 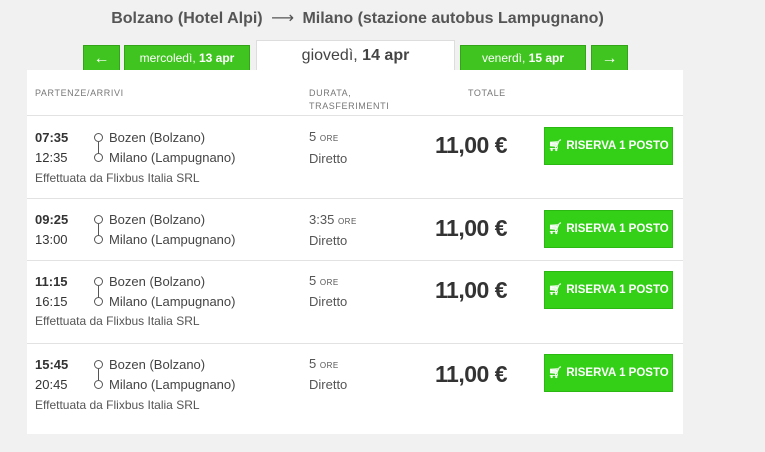 I want to click on departure-time: 11:15, so click(x=51, y=281).